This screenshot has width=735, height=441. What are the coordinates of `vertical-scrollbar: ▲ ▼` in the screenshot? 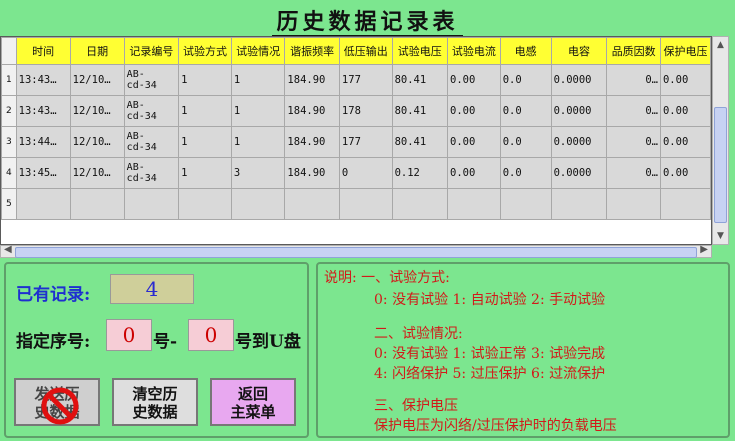 It's located at (720, 140).